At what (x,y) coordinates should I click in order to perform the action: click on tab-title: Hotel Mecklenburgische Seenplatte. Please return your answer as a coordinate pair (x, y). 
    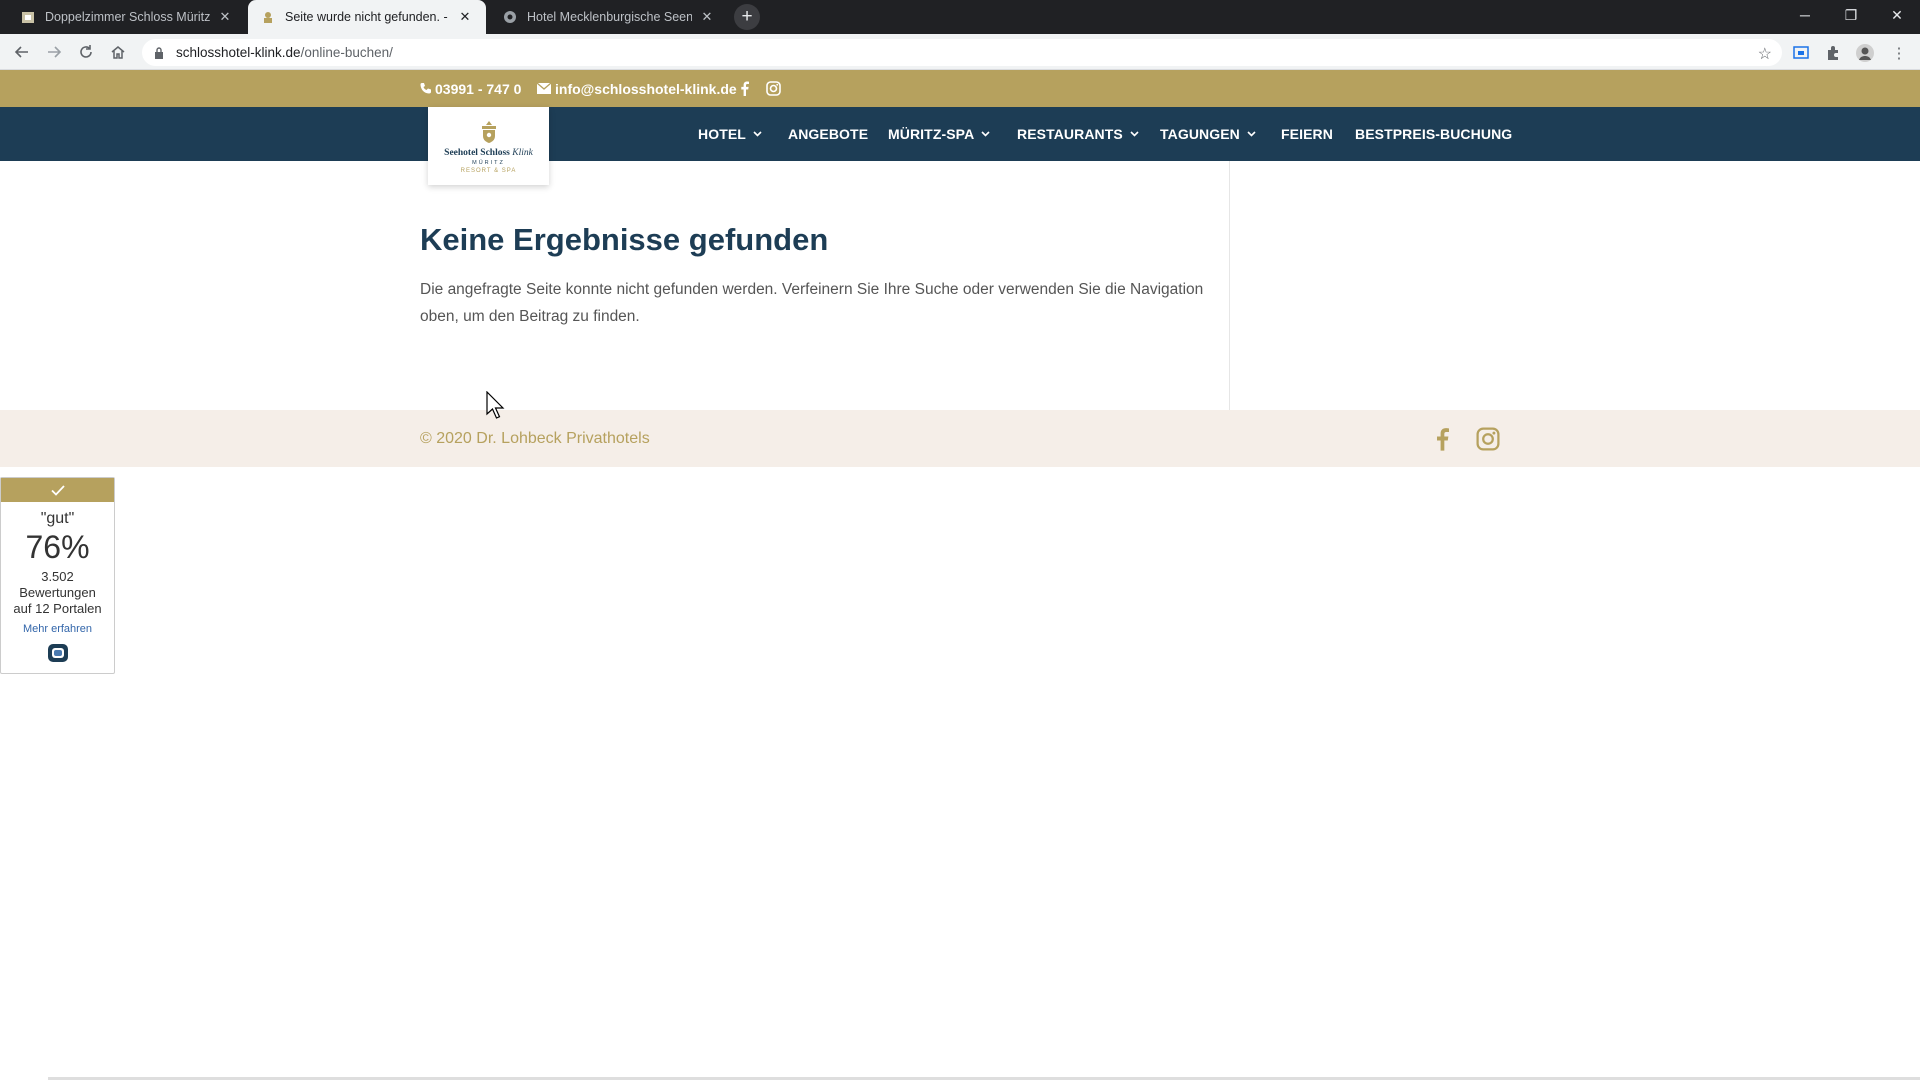
    Looking at the image, I should click on (609, 17).